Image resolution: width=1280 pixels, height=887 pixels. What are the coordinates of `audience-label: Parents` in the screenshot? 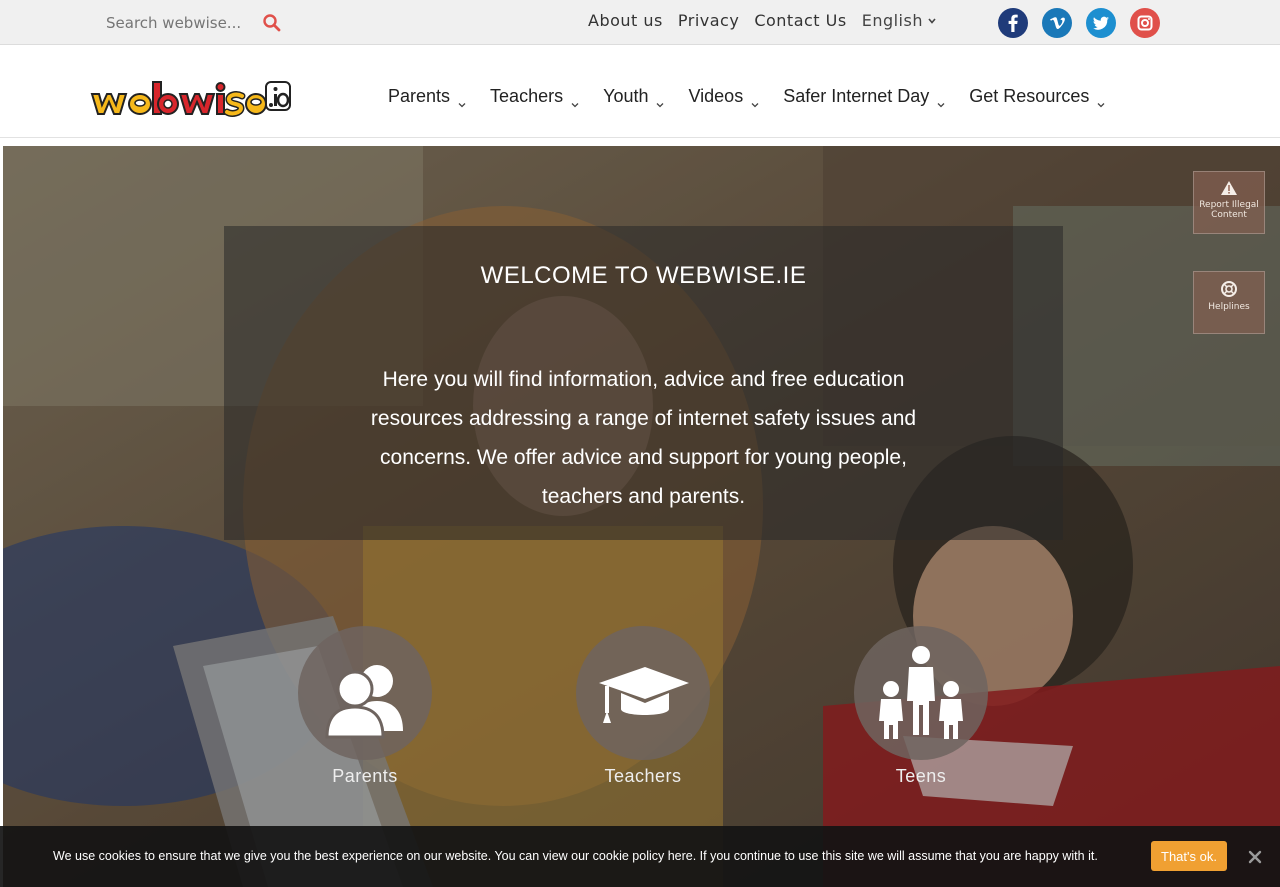 It's located at (365, 776).